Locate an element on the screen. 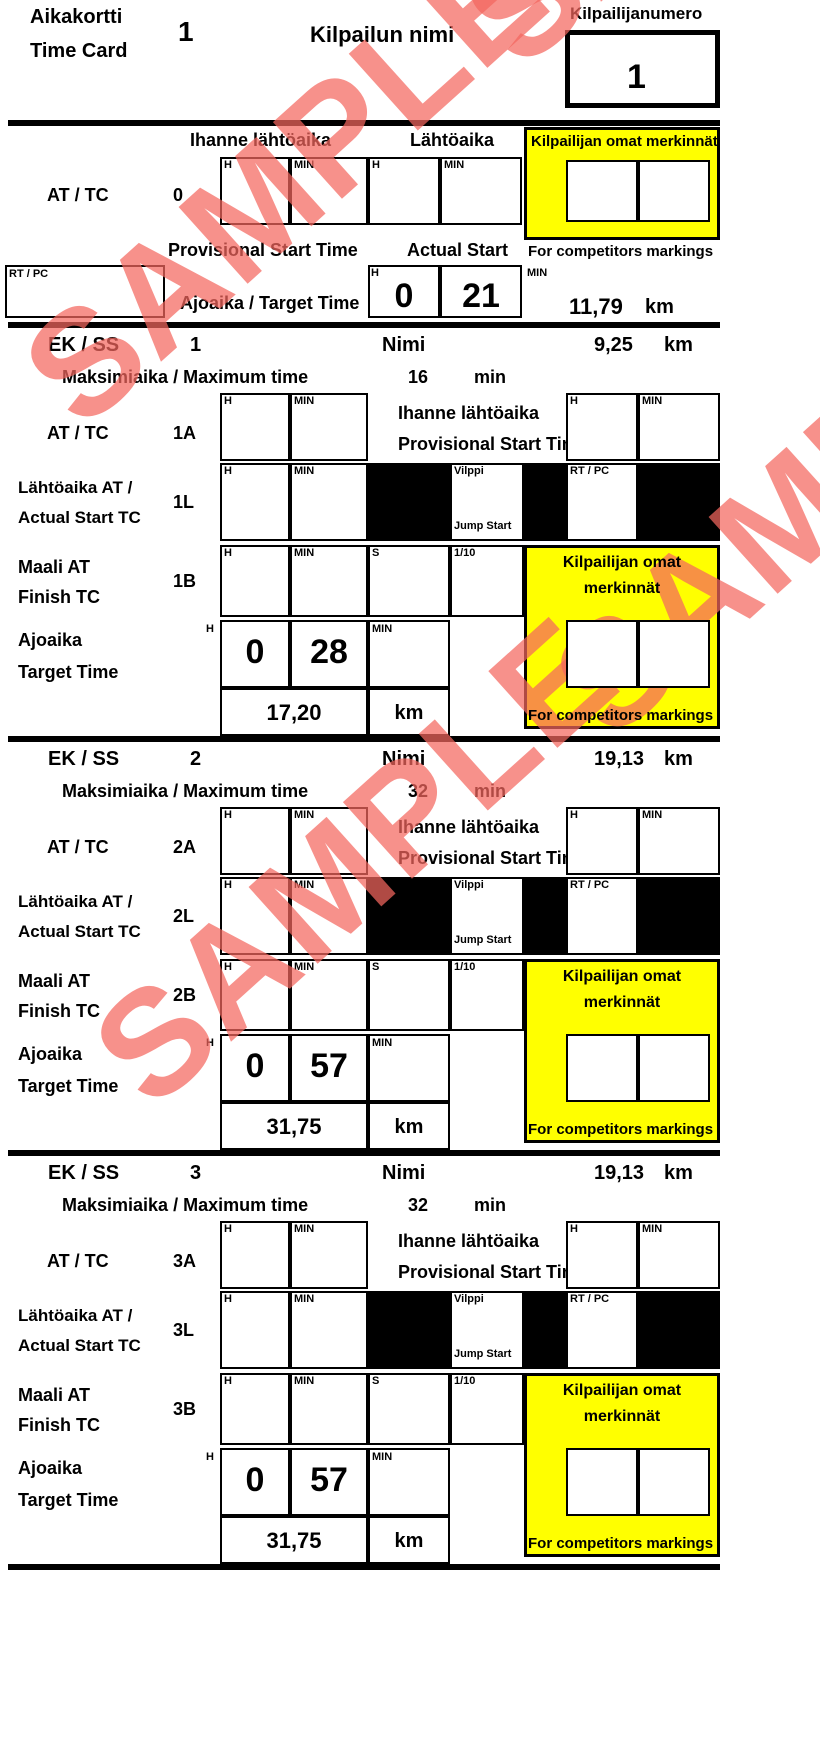 The height and width of the screenshot is (1742, 820). tenth-label-finish-2: 1/10 is located at coordinates (465, 967).